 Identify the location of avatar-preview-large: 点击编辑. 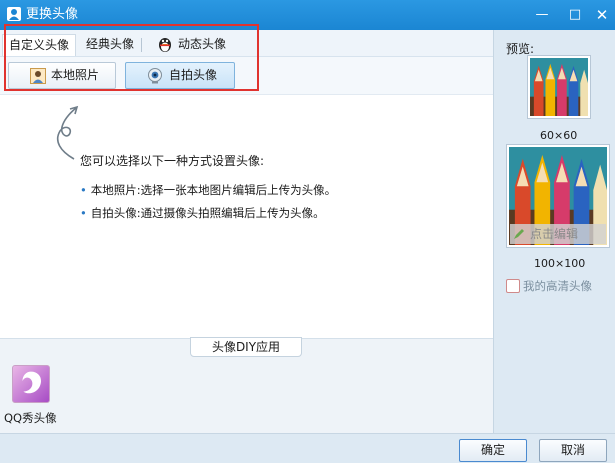
(558, 196).